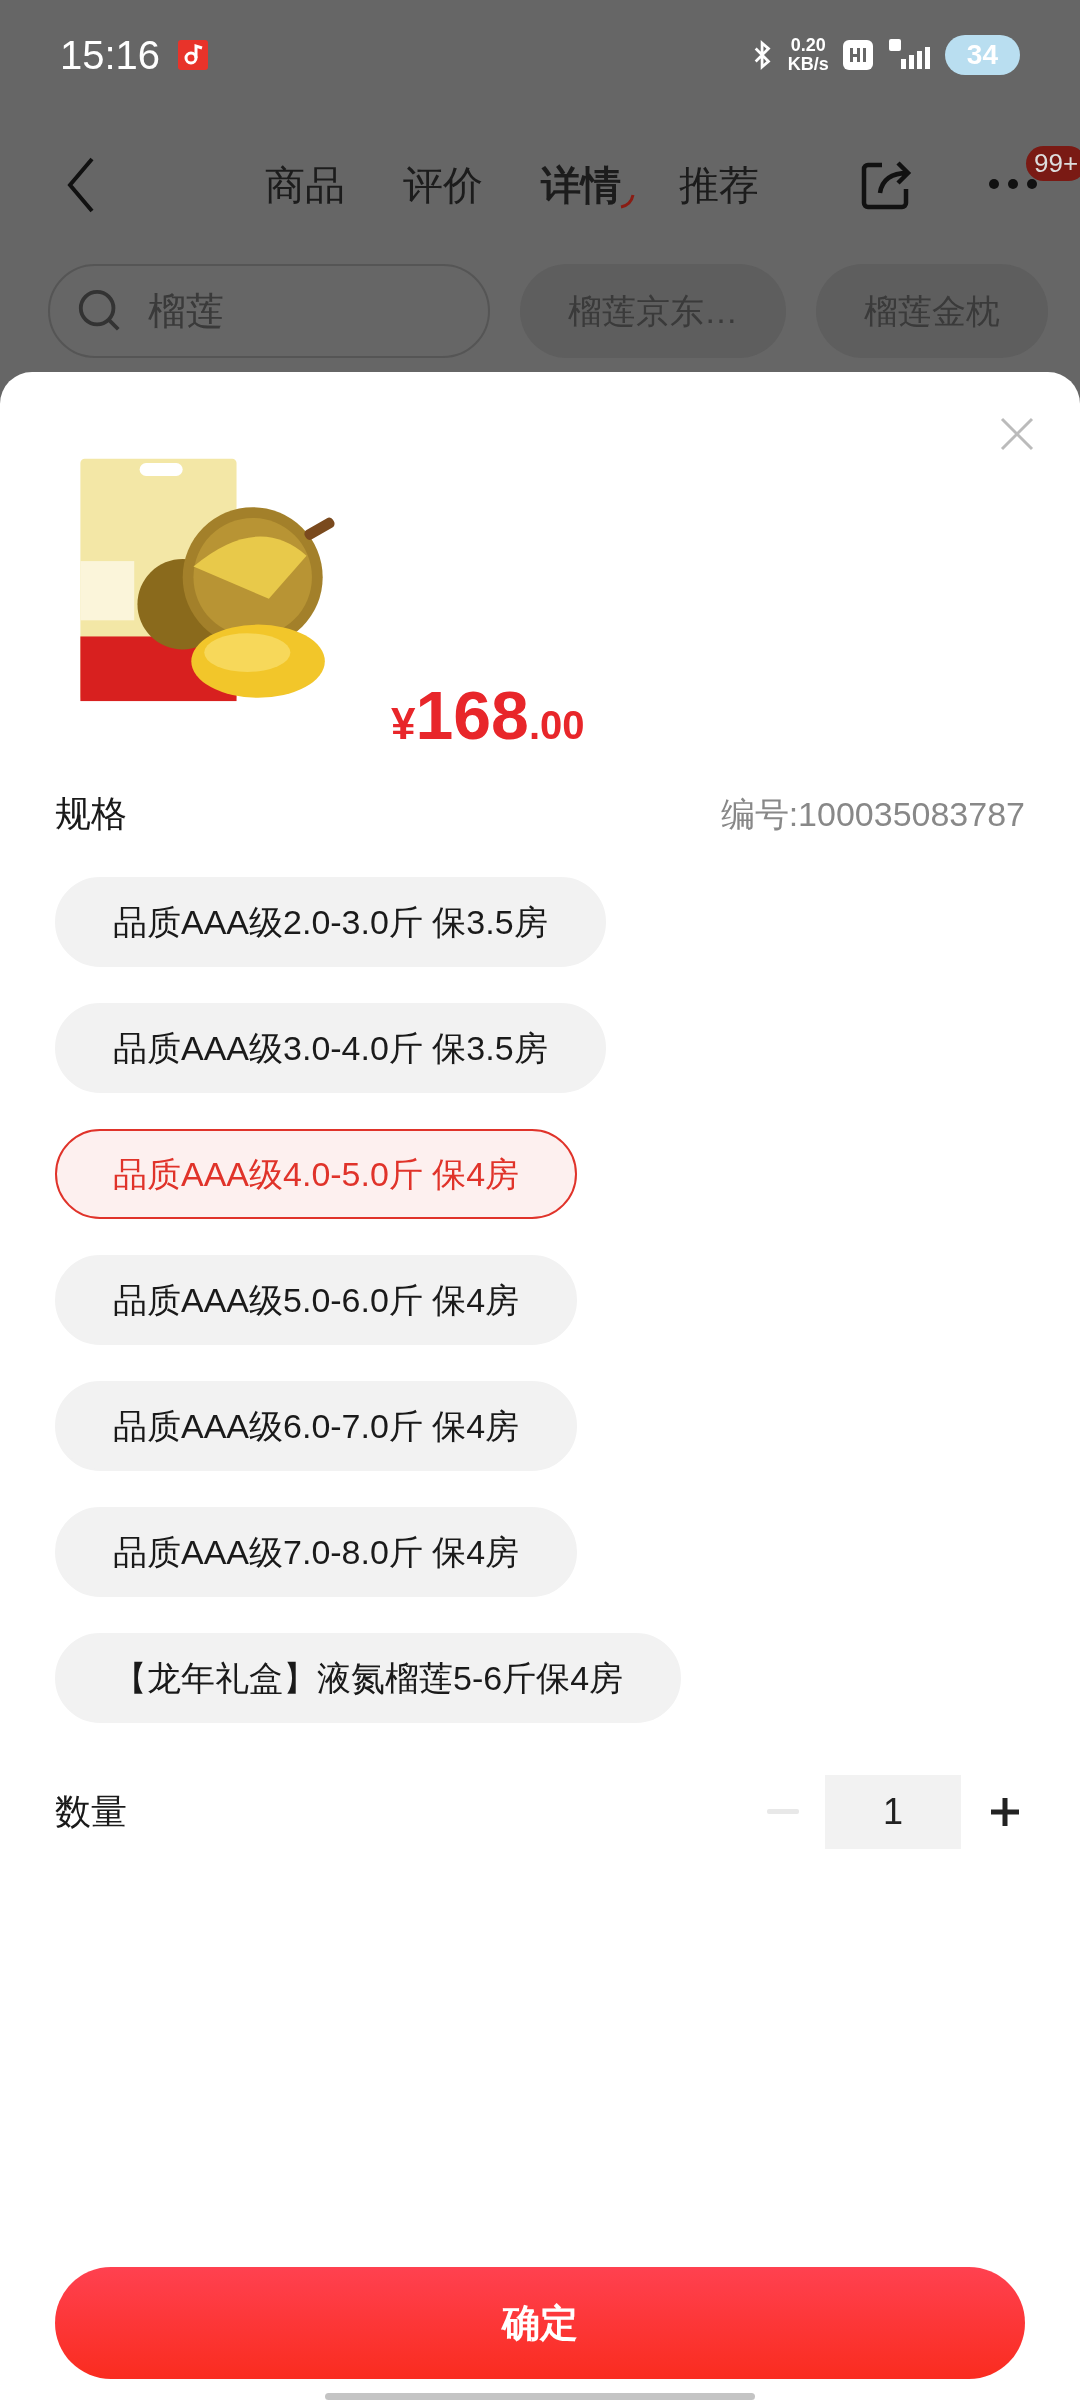 The width and height of the screenshot is (1080, 2400). What do you see at coordinates (316, 1552) in the screenshot?
I see `option-chip: 品质AAA级7.0-8.0斤 保4房` at bounding box center [316, 1552].